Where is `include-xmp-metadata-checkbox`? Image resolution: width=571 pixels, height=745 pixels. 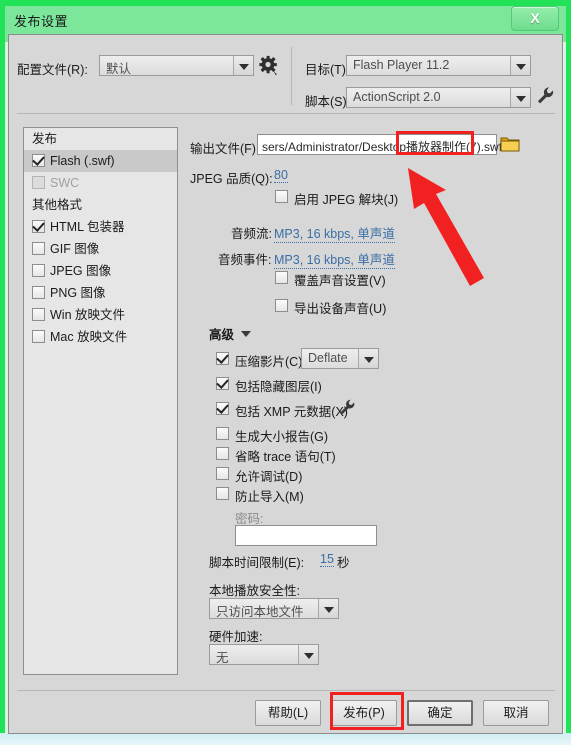
include-xmp-metadata-checkbox is located at coordinates (222, 408).